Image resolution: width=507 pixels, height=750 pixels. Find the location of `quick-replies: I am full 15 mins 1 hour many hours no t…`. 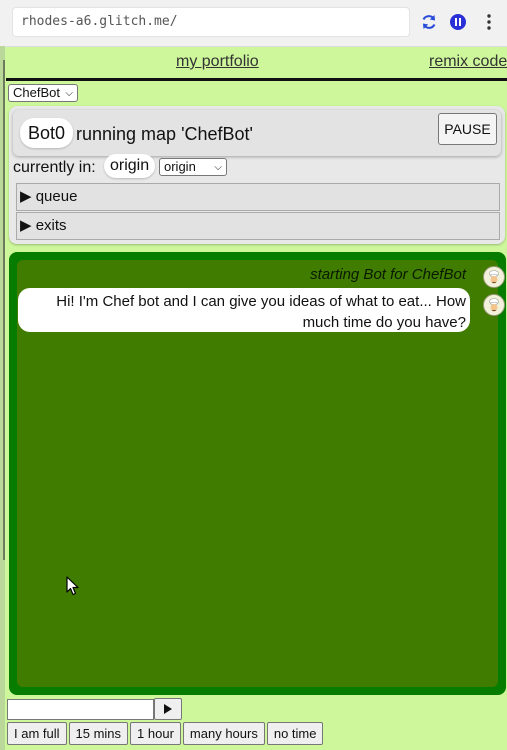

quick-replies: I am full 15 mins 1 hour many hours no t… is located at coordinates (165, 733).